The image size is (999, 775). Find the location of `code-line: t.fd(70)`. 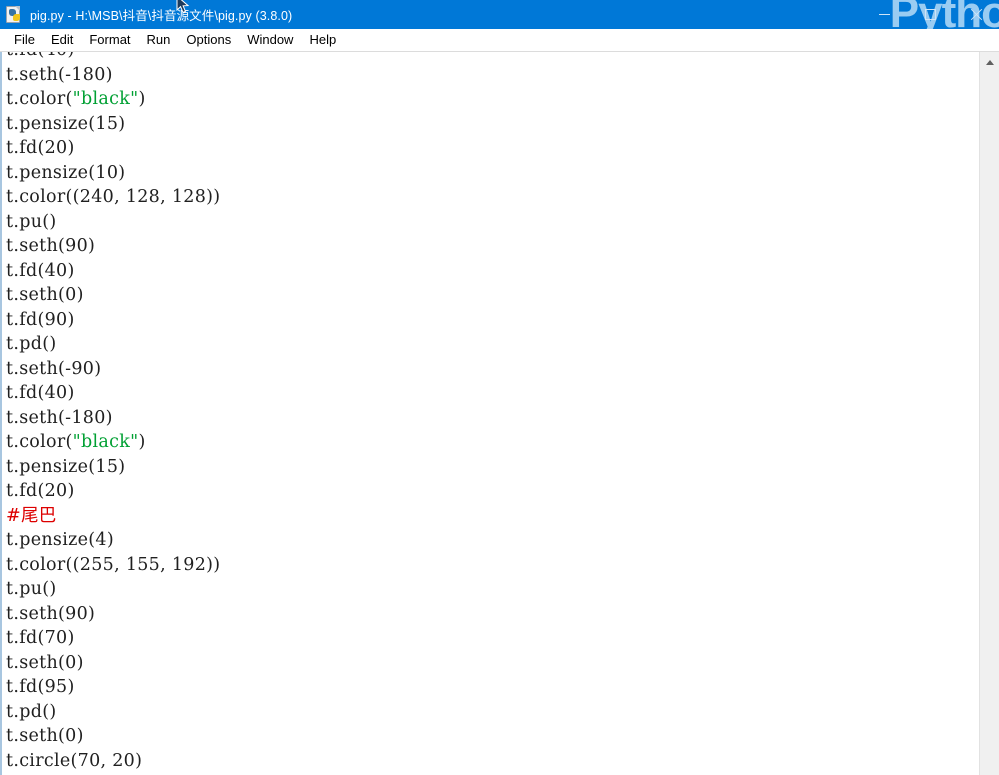

code-line: t.fd(70) is located at coordinates (40, 638).